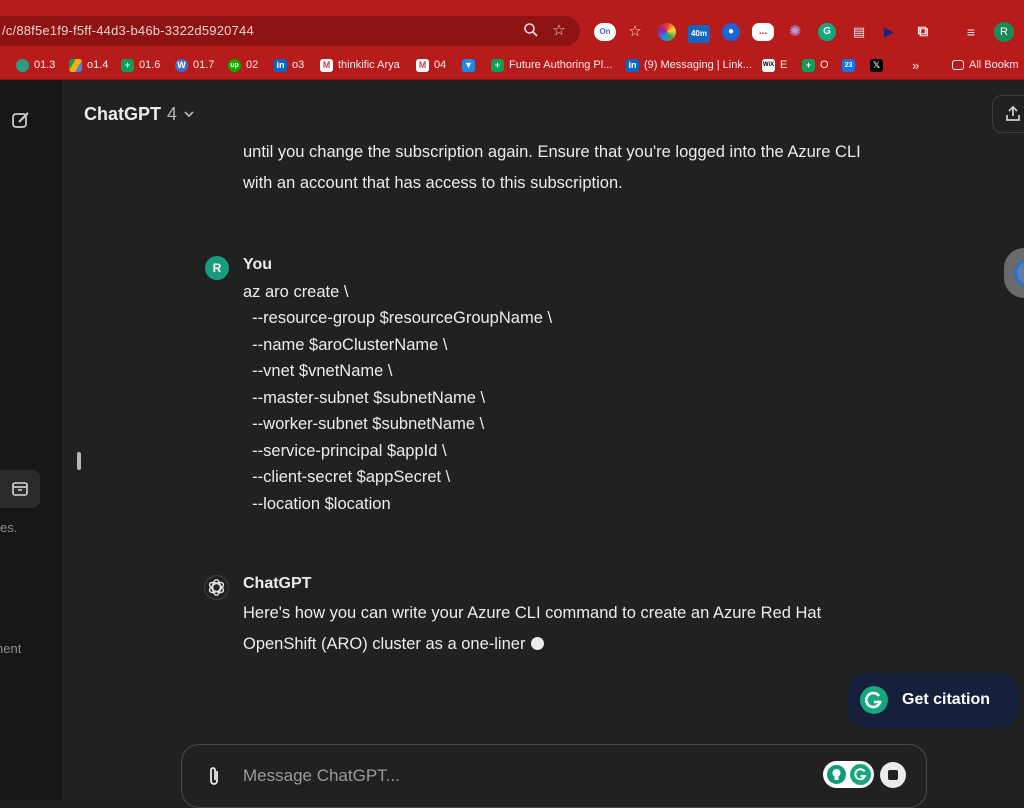  What do you see at coordinates (194, 65) in the screenshot?
I see `bookmark-item: W 01.7` at bounding box center [194, 65].